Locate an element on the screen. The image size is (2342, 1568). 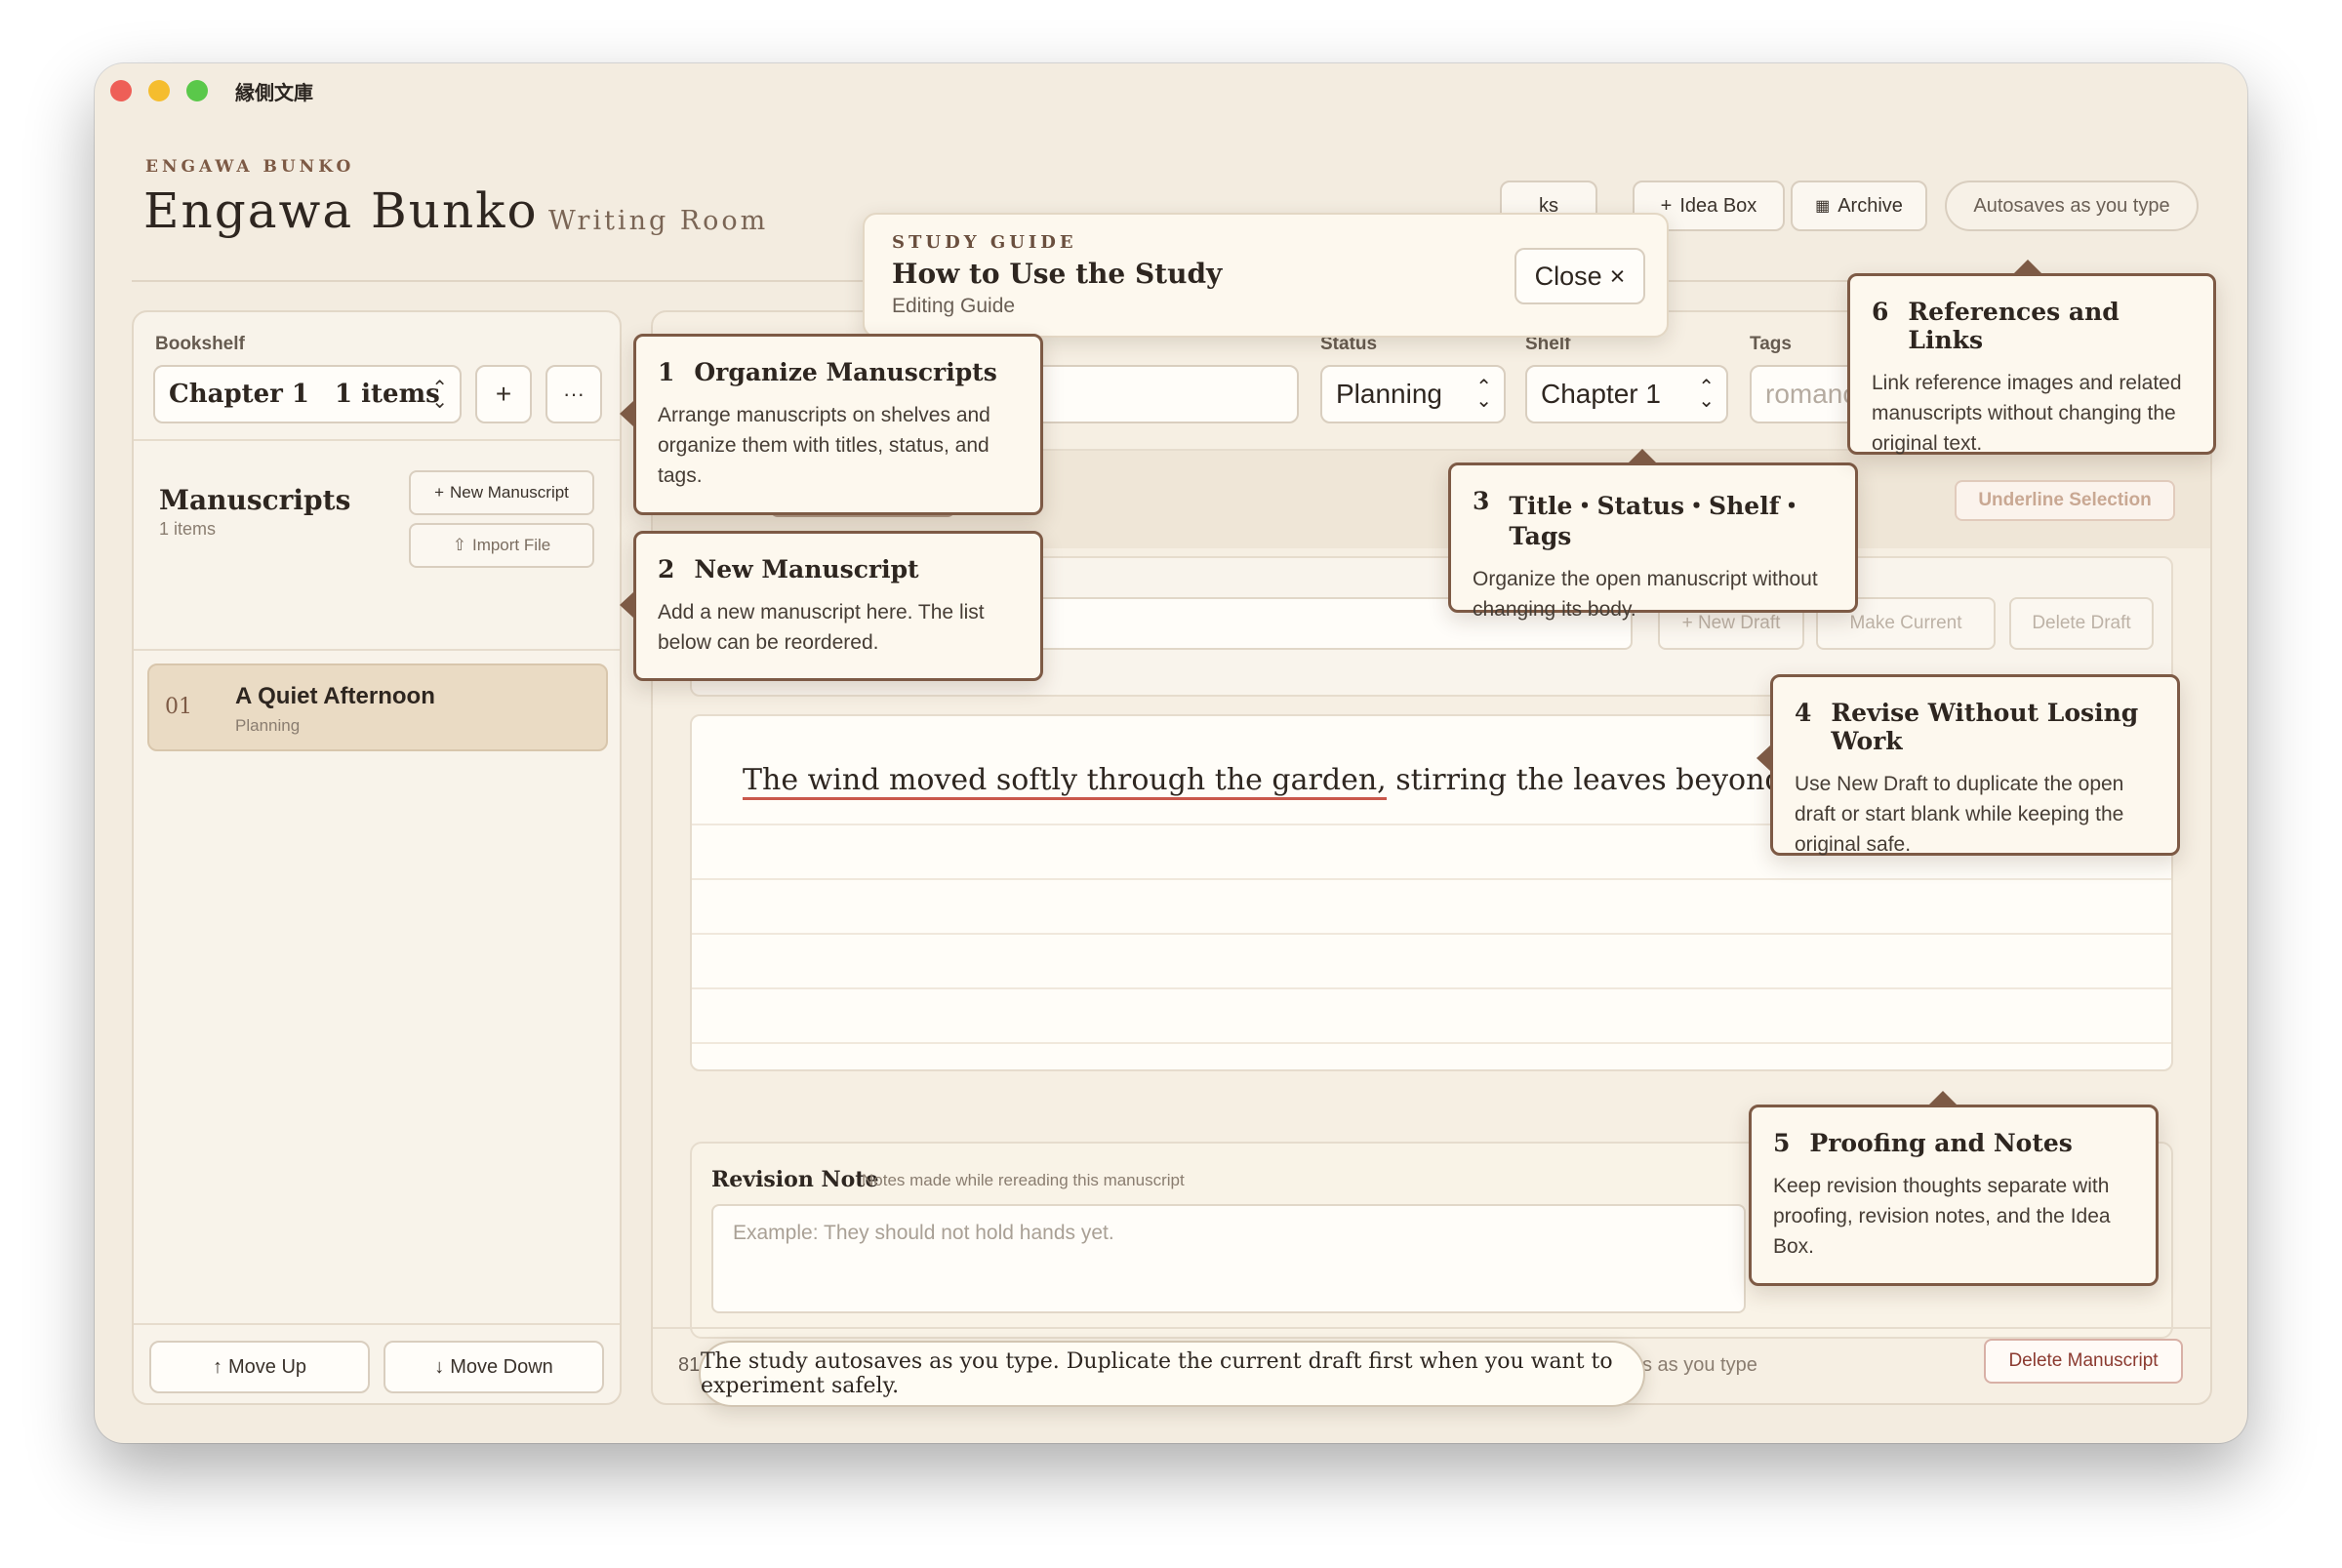
brand-kicker: ENGAWA BUNKO is located at coordinates (250, 167).